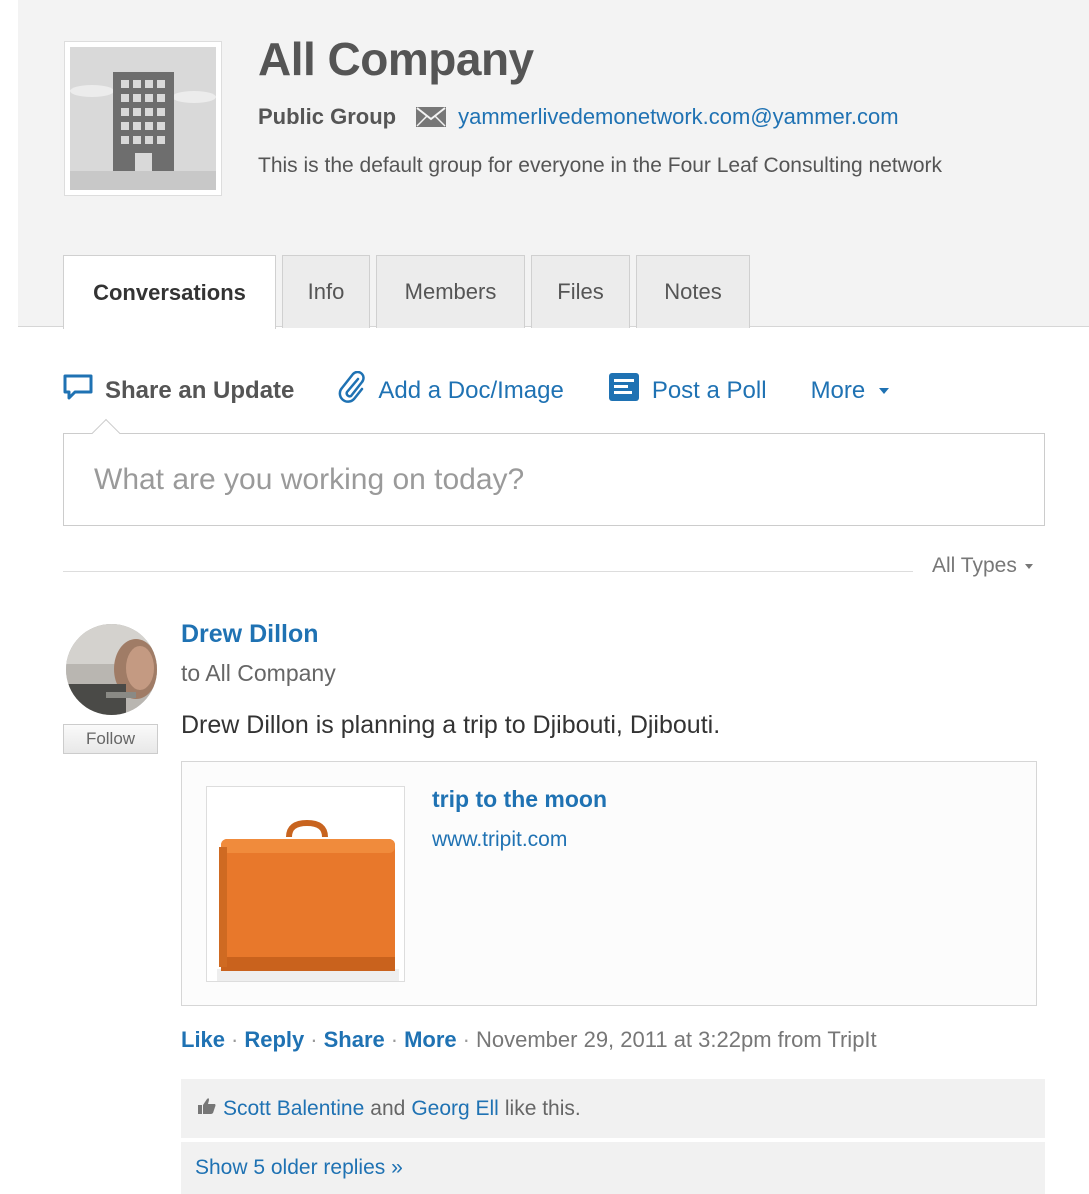  What do you see at coordinates (455, 1109) in the screenshot?
I see `liker-link: Georg Ell` at bounding box center [455, 1109].